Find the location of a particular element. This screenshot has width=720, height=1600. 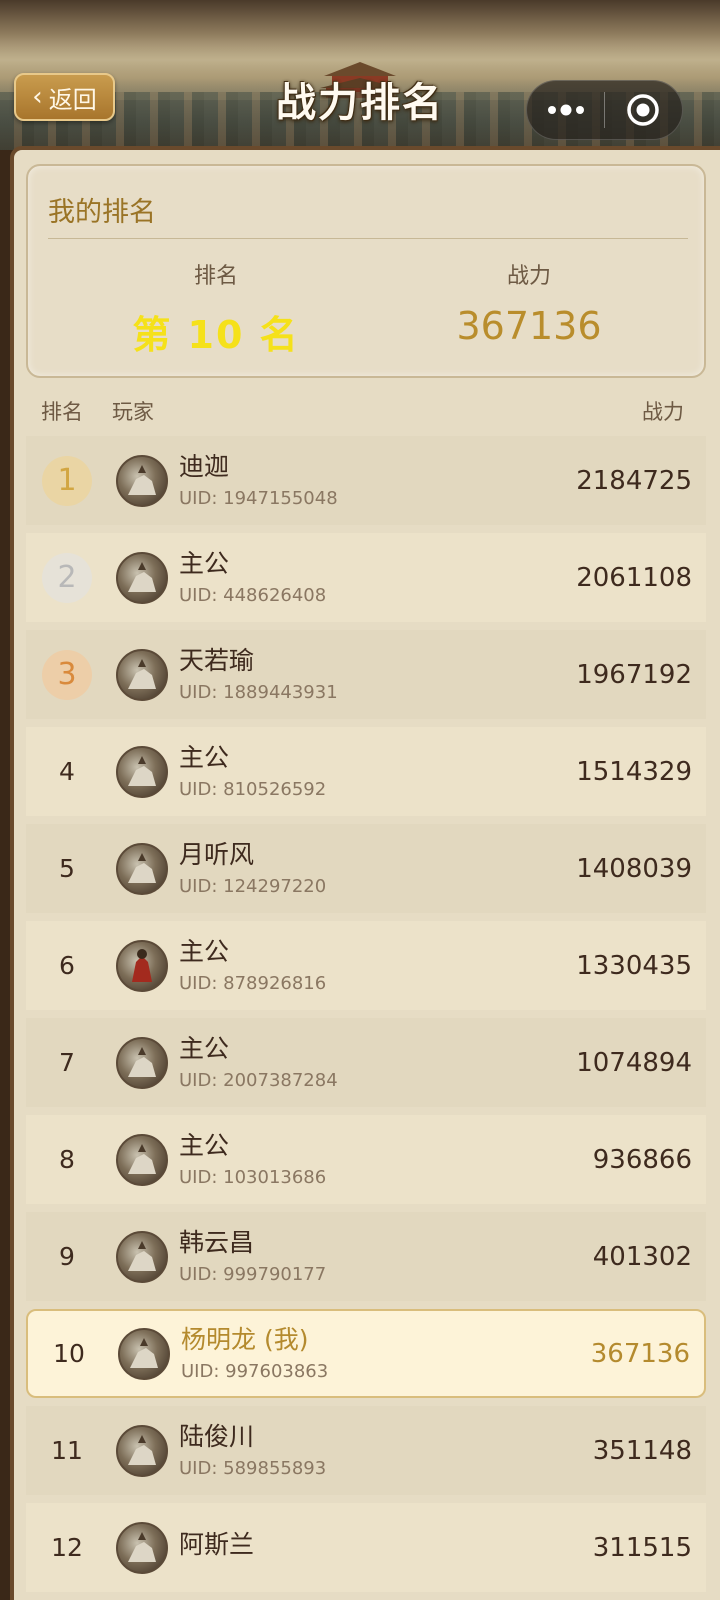

player-power: 1408039 is located at coordinates (634, 868).